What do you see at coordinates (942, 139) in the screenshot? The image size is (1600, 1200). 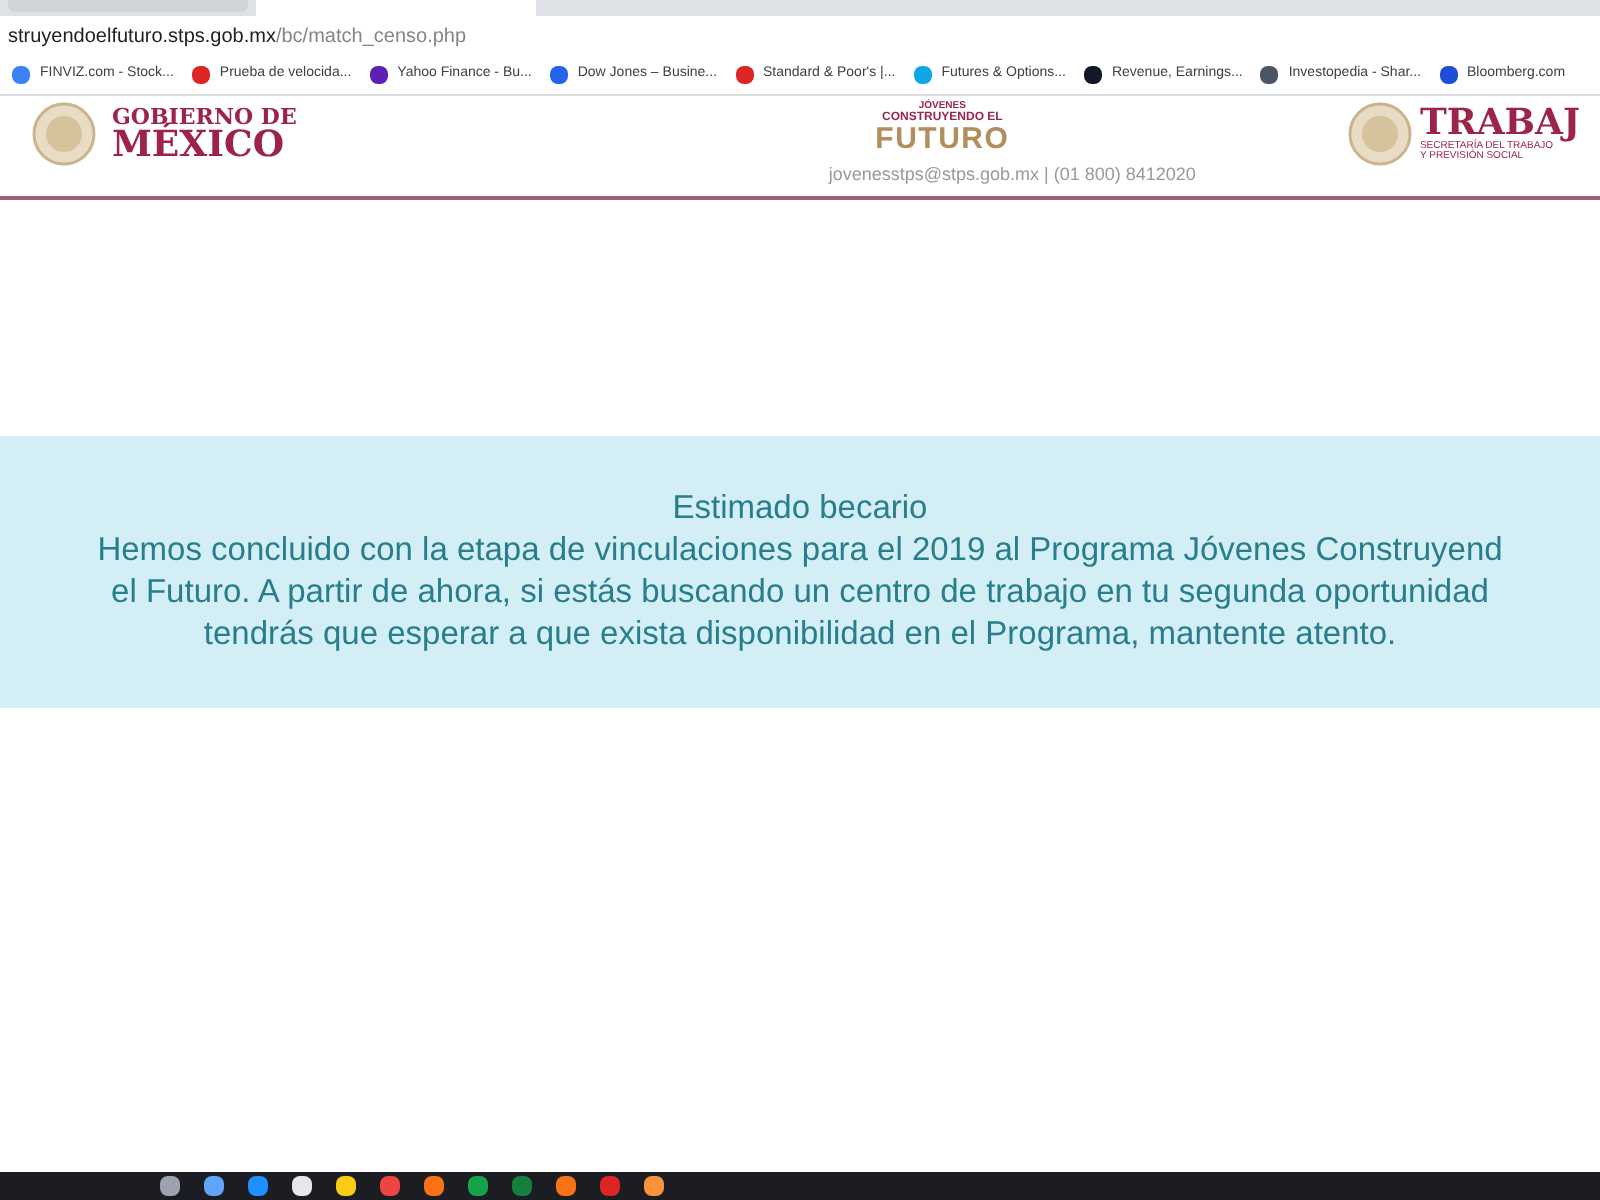 I see `logo-text: FUTURO` at bounding box center [942, 139].